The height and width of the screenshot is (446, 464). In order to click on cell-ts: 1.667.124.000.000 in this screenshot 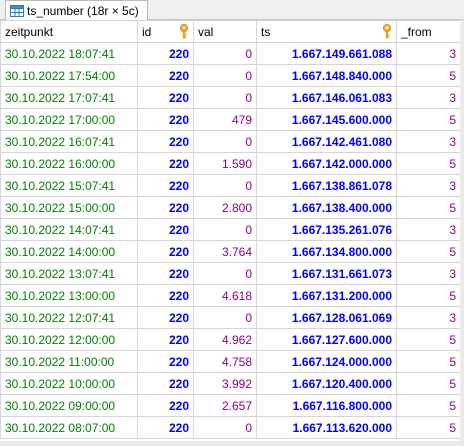, I will do `click(326, 361)`.